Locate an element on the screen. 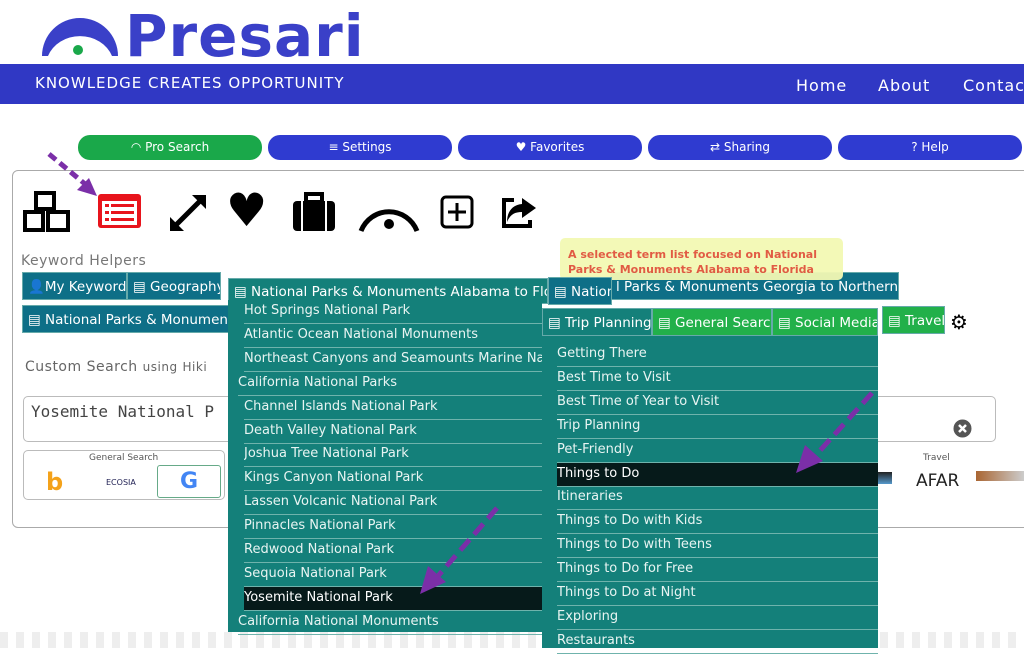  tab-nation: ▤ Nation is located at coordinates (580, 291).